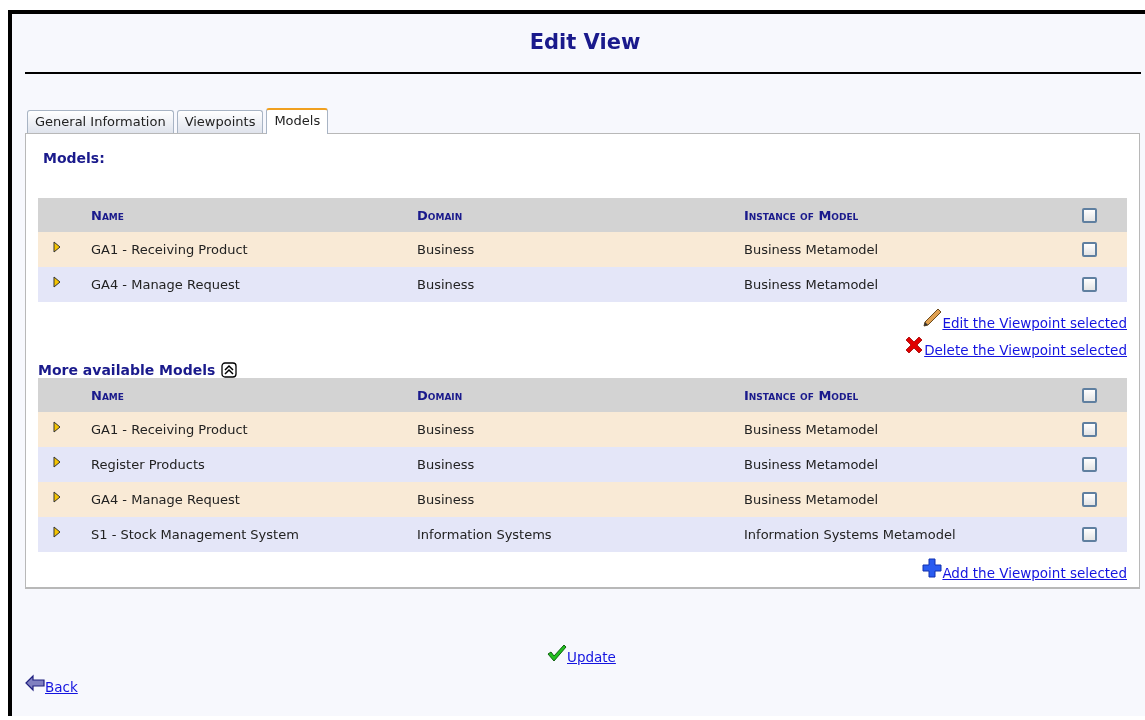 The image size is (1145, 720). Describe the element at coordinates (581, 654) in the screenshot. I see `update-link: Update` at that location.